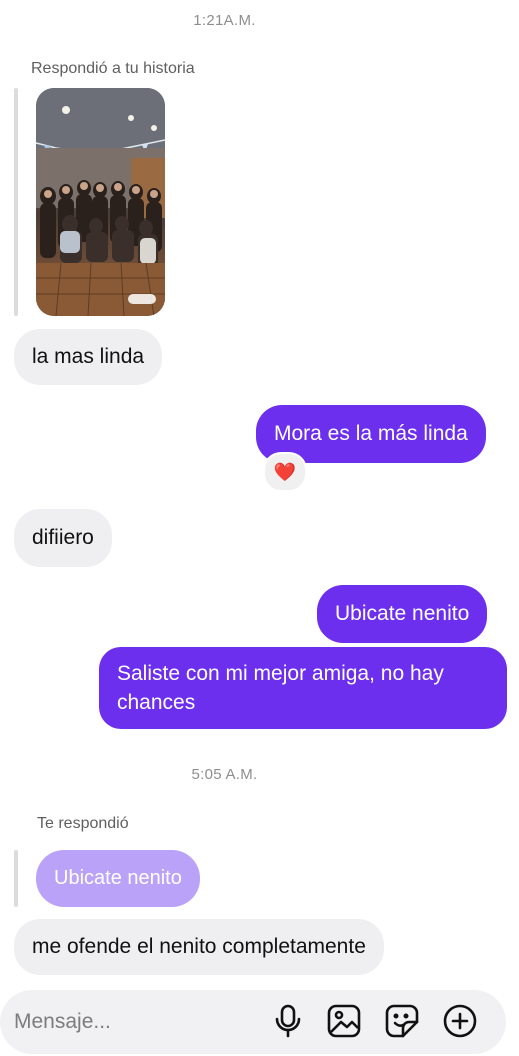 This screenshot has width=519, height=1056. What do you see at coordinates (118, 878) in the screenshot?
I see `quoted-message: Ubicate nenito` at bounding box center [118, 878].